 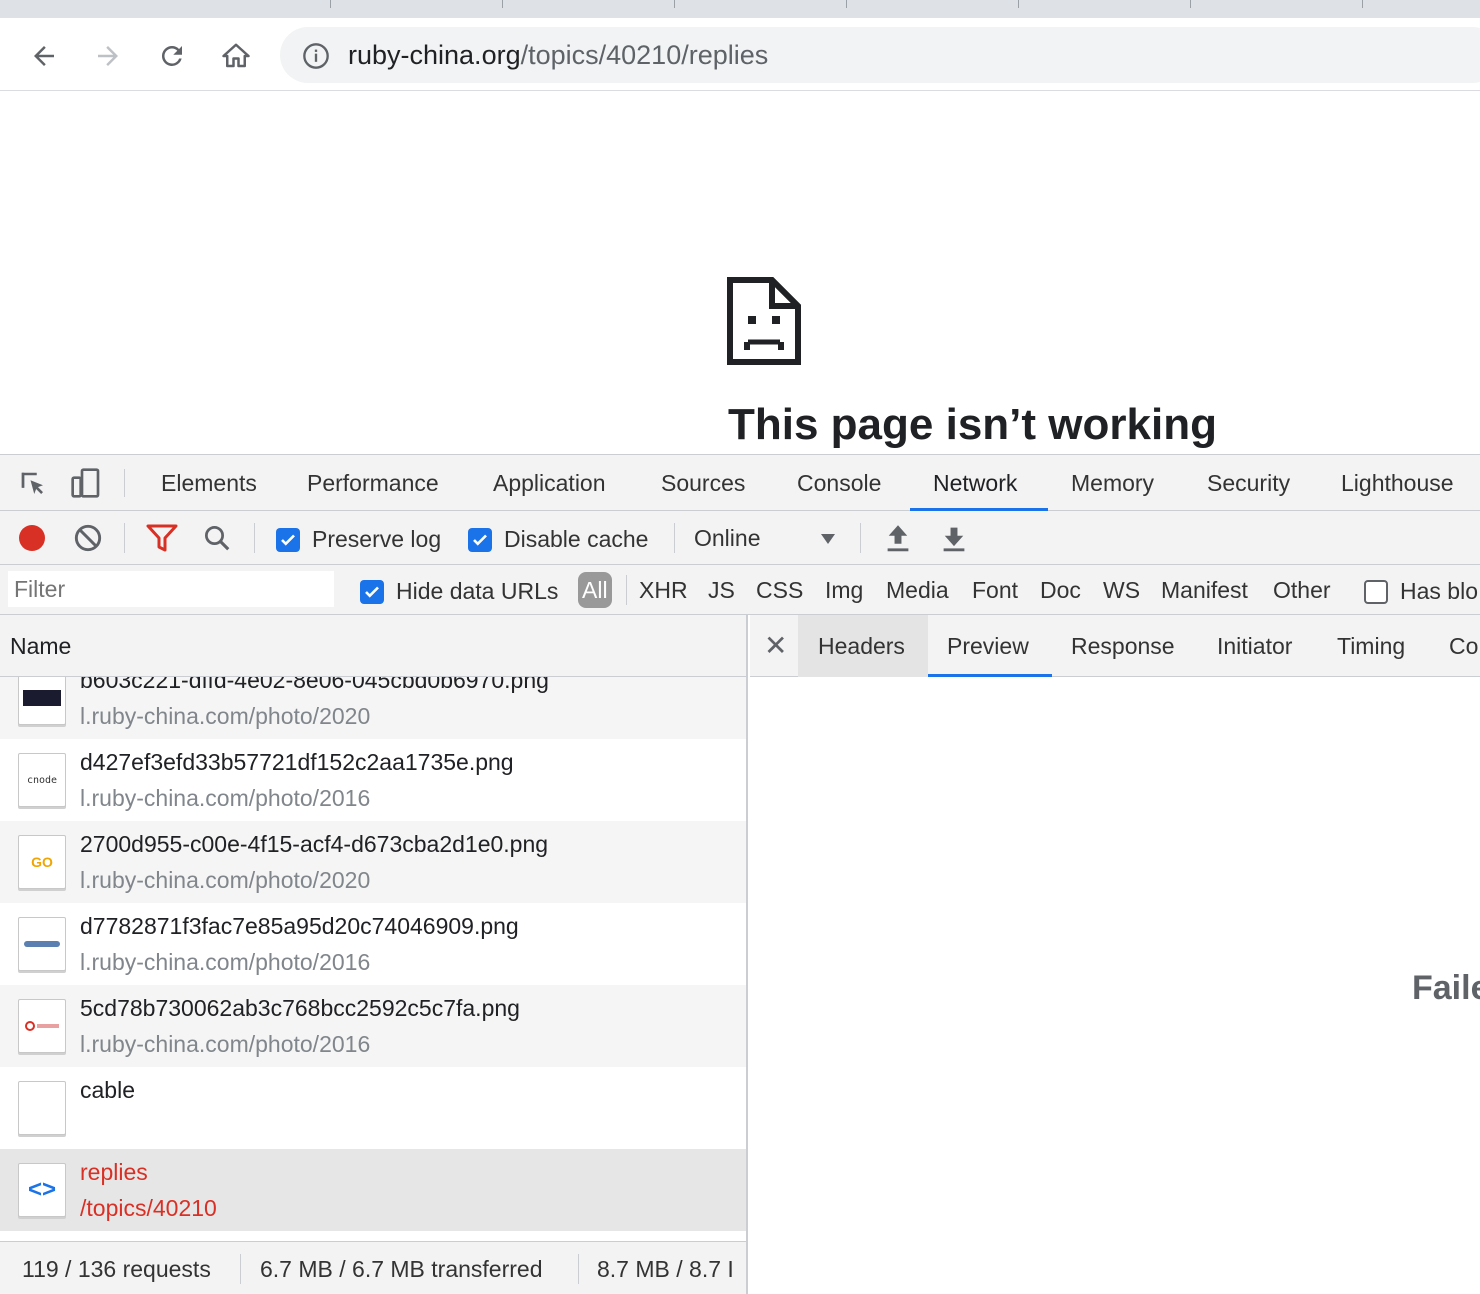 I want to click on filter-type-media: Media, so click(x=917, y=590).